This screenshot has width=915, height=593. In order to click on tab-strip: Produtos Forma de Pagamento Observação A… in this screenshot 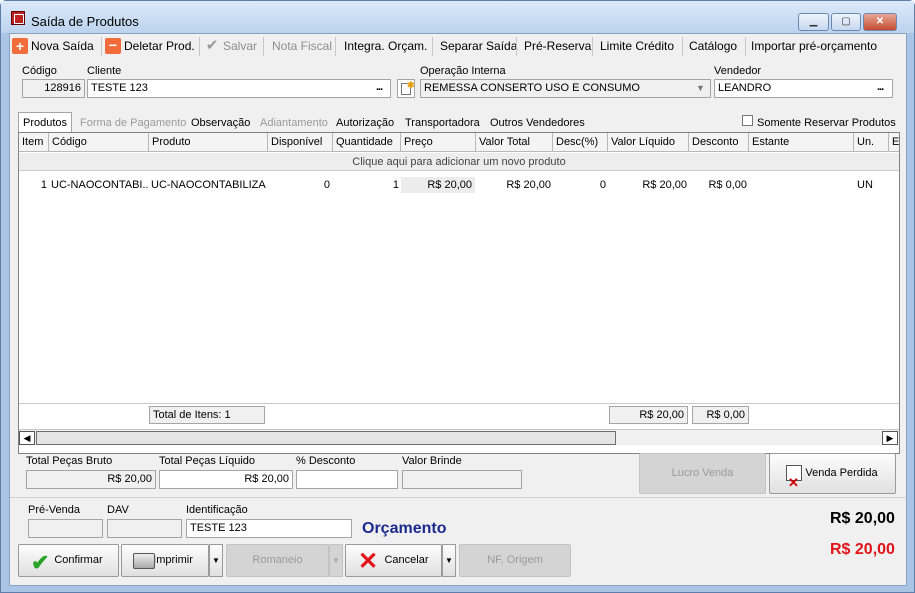, I will do `click(458, 122)`.